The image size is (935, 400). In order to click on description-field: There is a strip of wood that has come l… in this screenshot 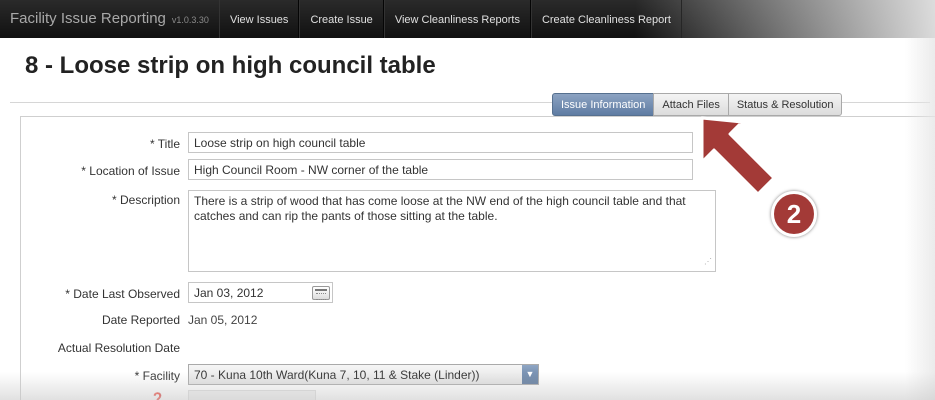, I will do `click(452, 231)`.